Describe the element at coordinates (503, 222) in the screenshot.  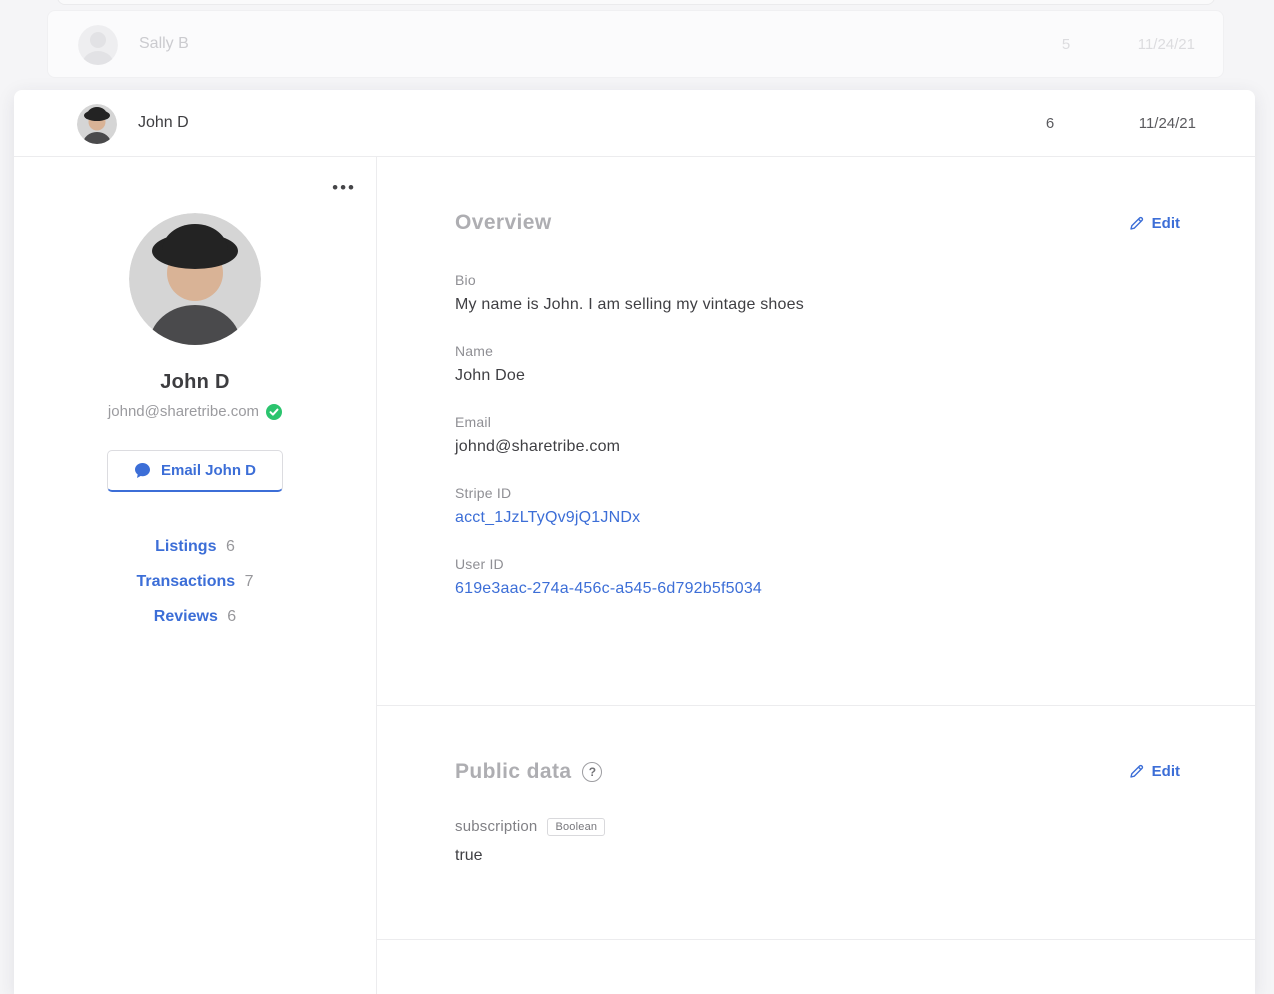
I see `overview-title: Overview` at that location.